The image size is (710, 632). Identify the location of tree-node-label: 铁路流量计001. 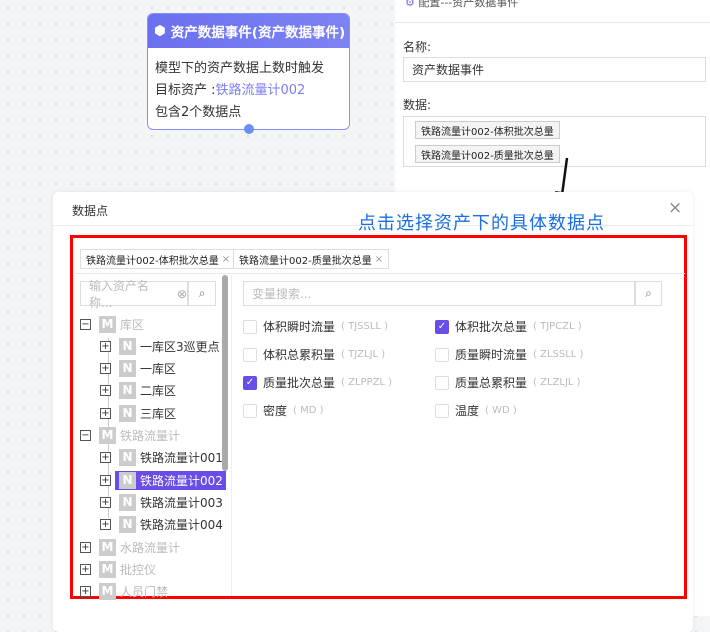
(181, 458).